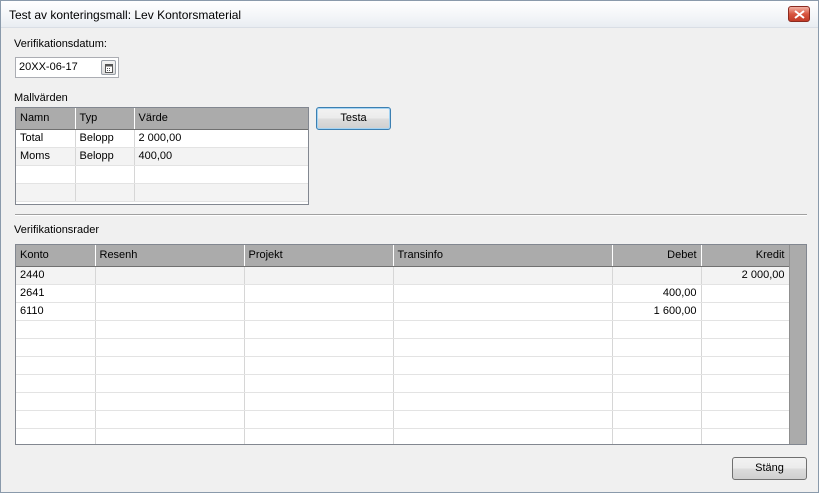 The height and width of the screenshot is (493, 819). Describe the element at coordinates (657, 256) in the screenshot. I see `col-header-debet: Debet` at that location.